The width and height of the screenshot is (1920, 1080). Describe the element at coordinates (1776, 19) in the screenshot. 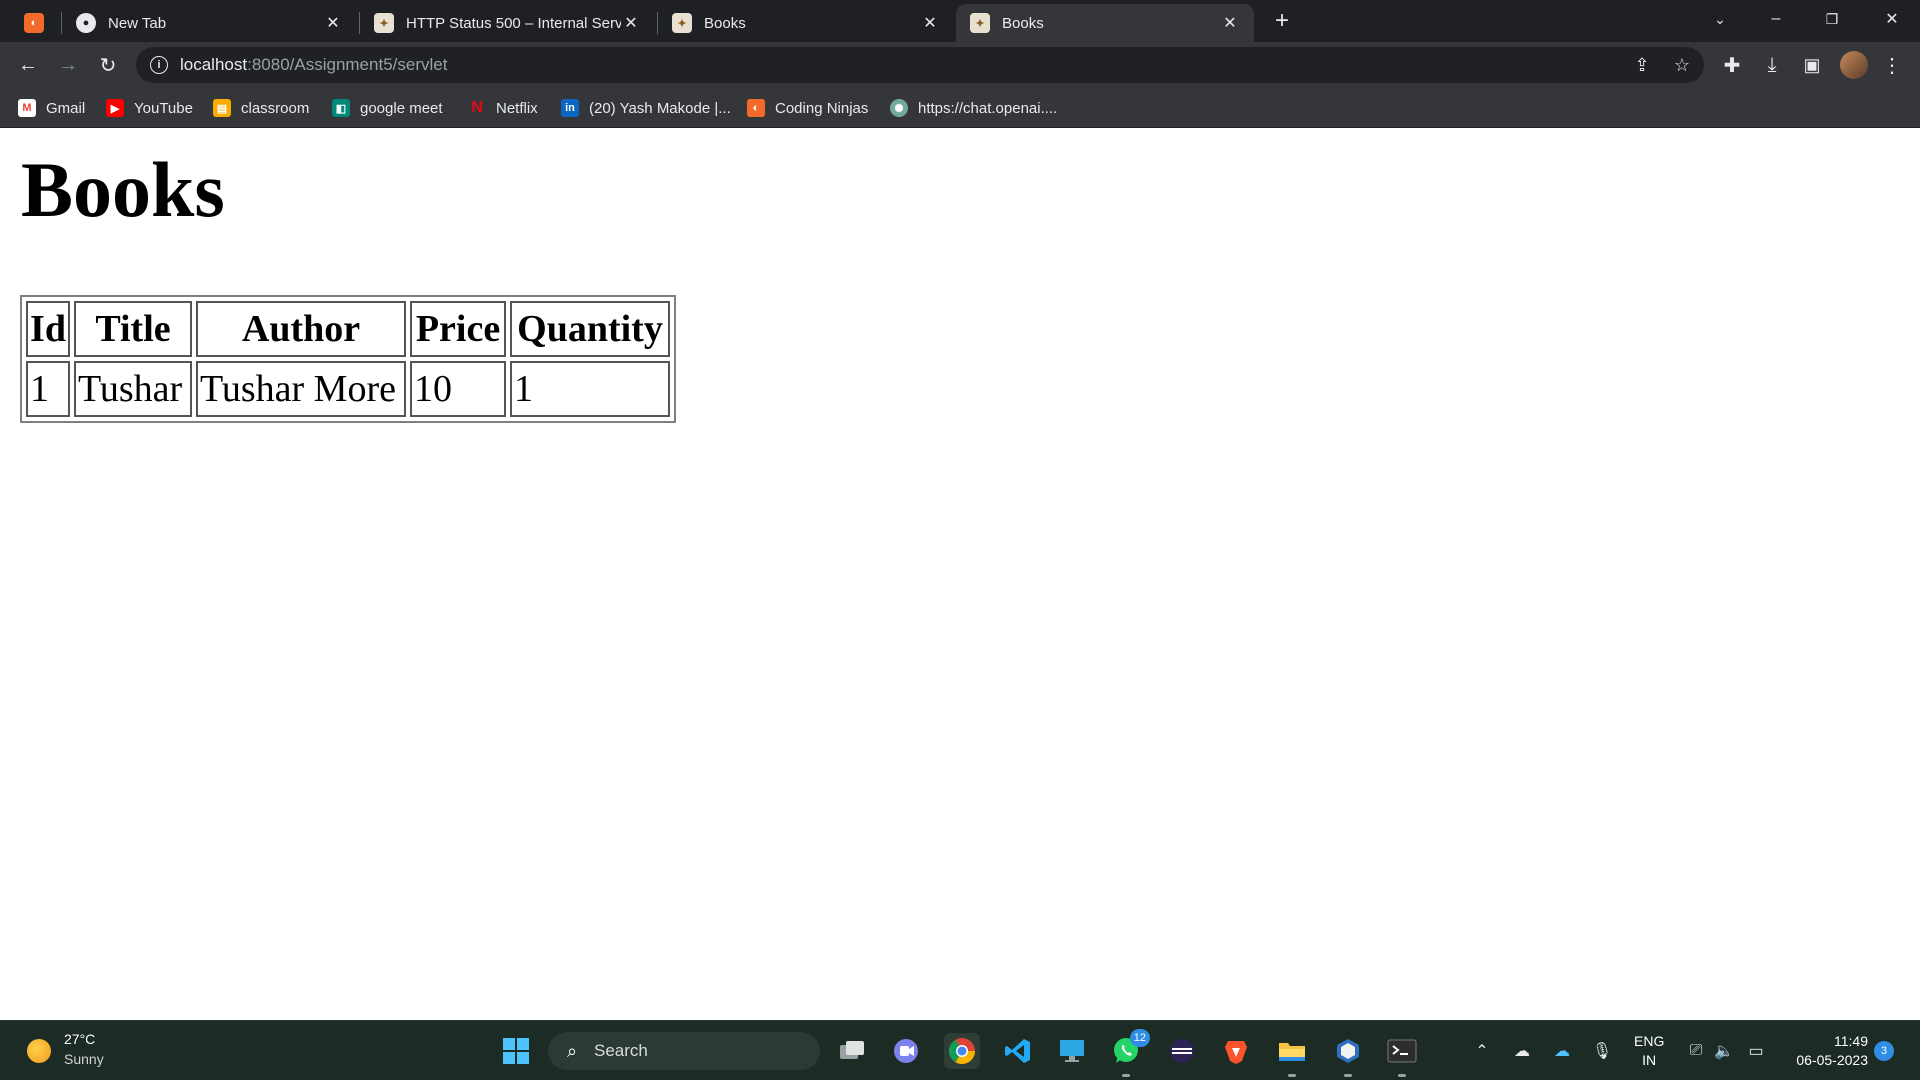

I see `minimize-button: –` at that location.